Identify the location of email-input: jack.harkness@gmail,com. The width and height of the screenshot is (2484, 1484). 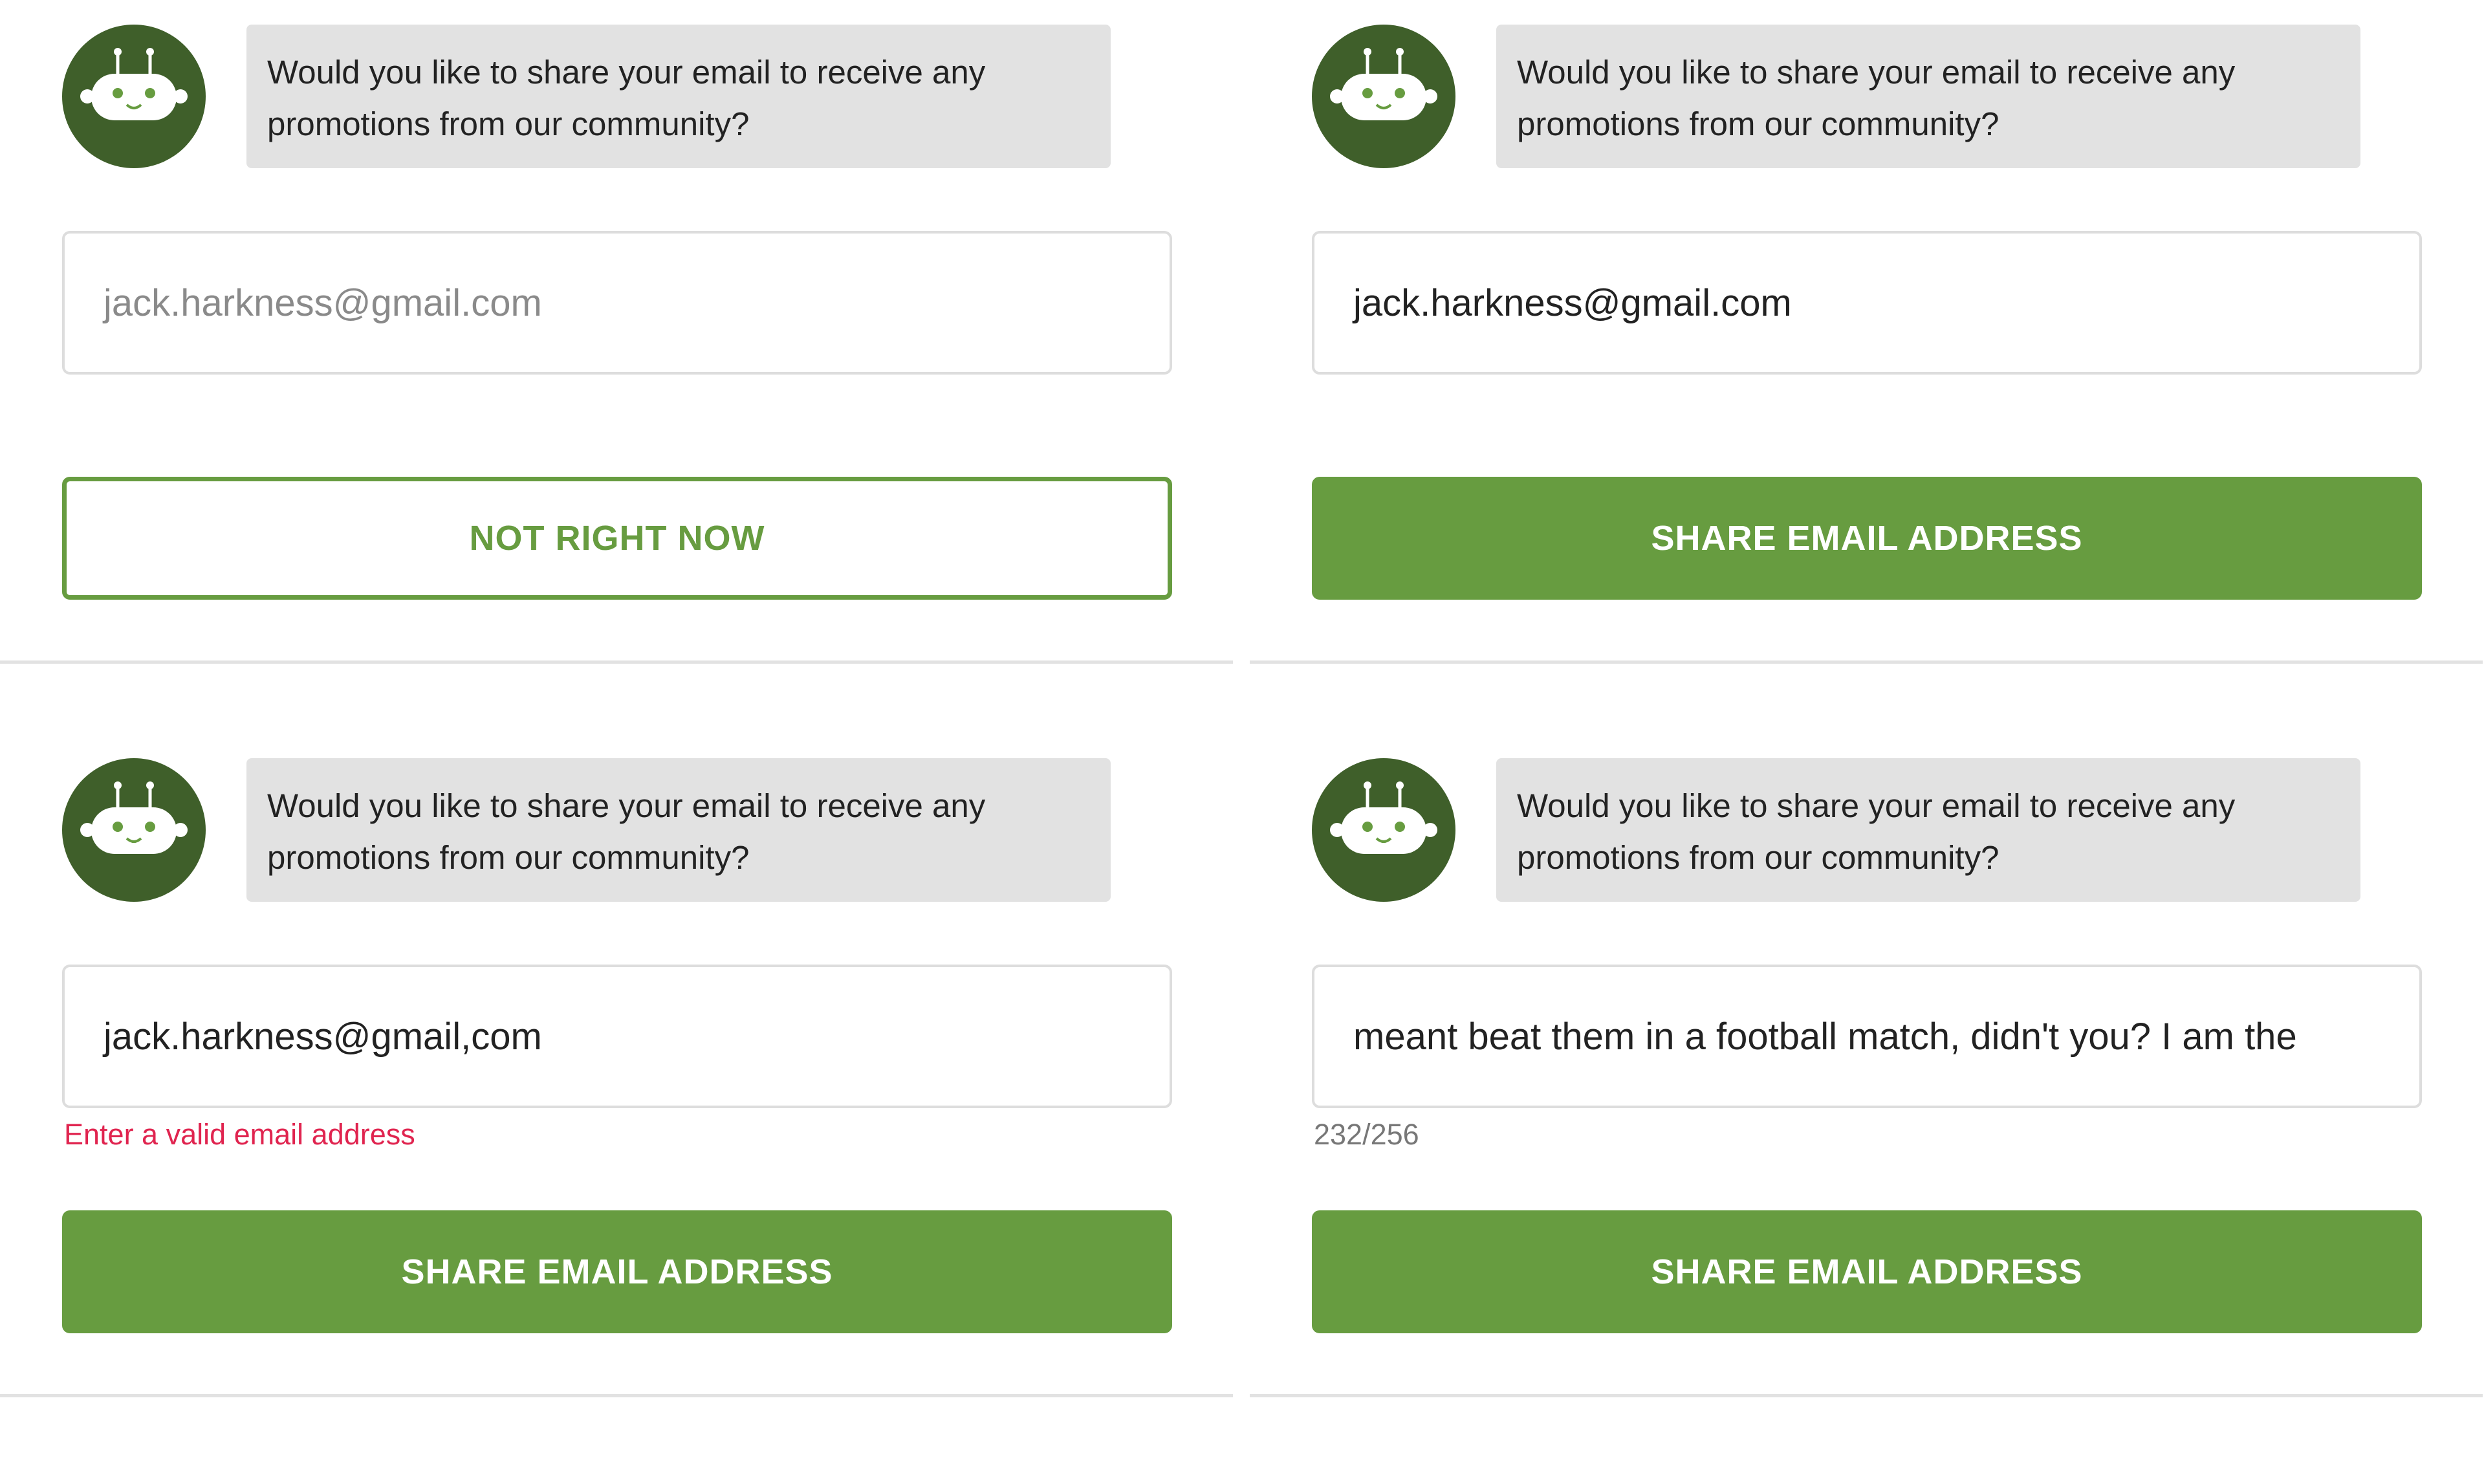
(617, 1036).